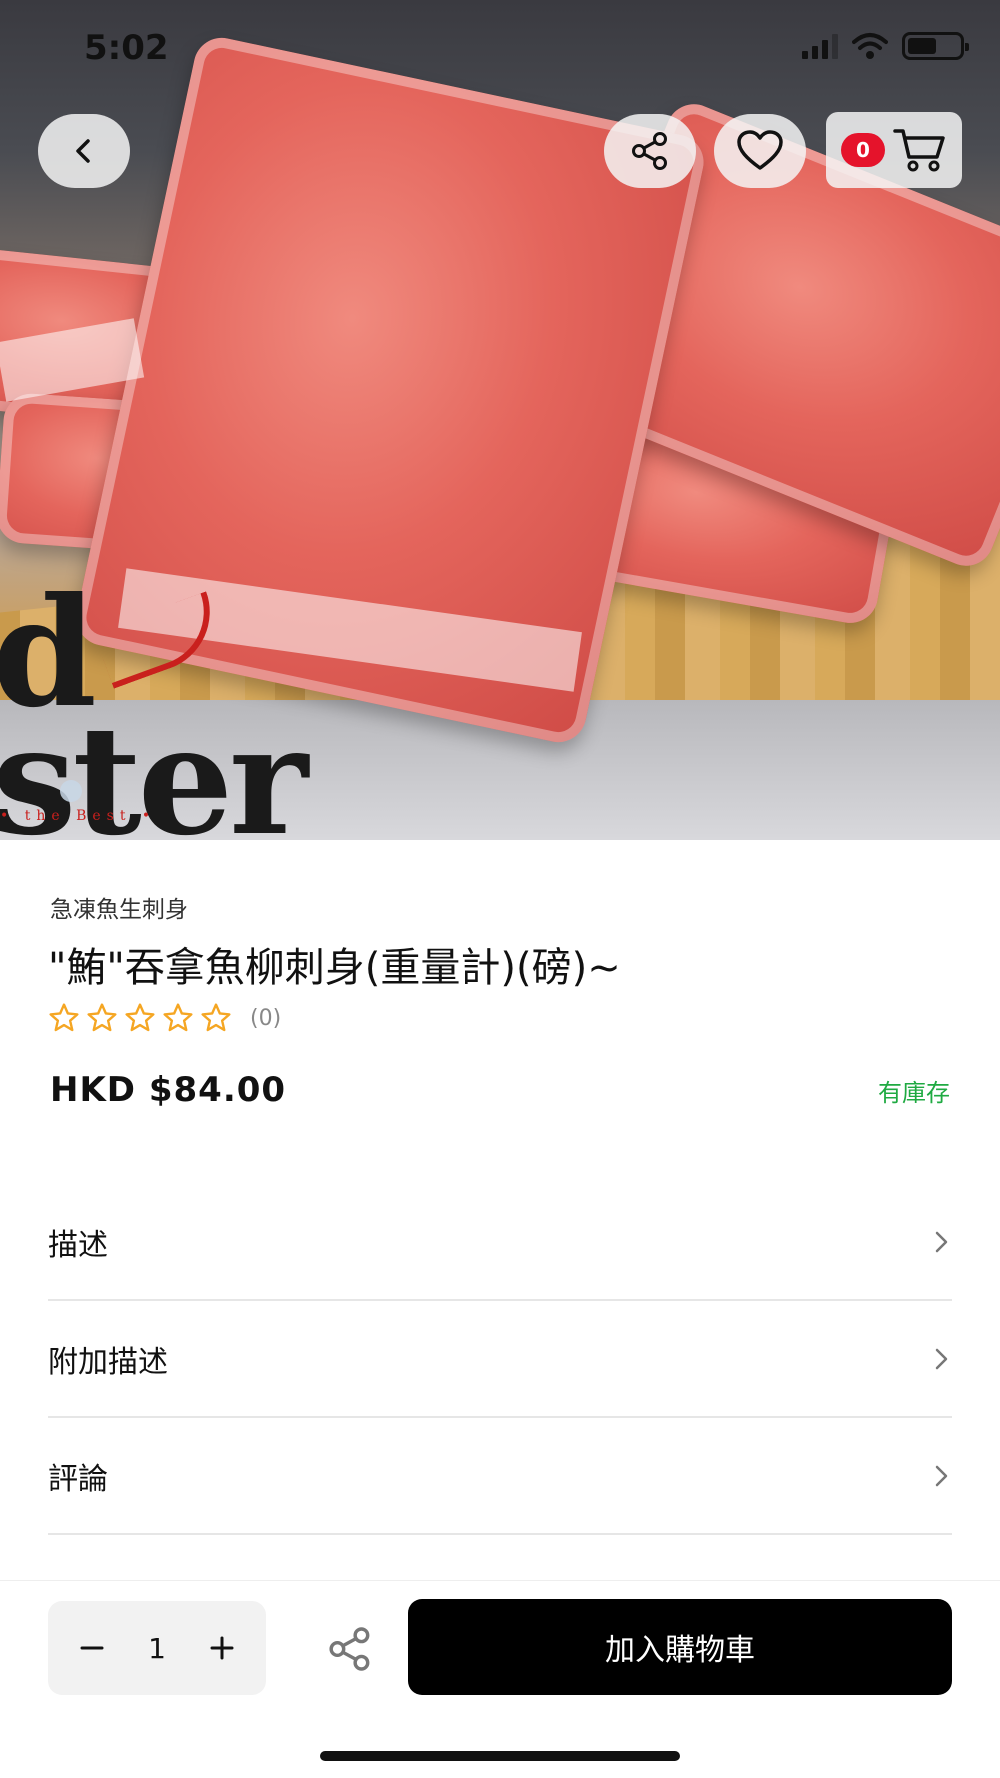 The height and width of the screenshot is (1778, 1000). What do you see at coordinates (168, 1090) in the screenshot?
I see `product-price: HKD $84.00` at bounding box center [168, 1090].